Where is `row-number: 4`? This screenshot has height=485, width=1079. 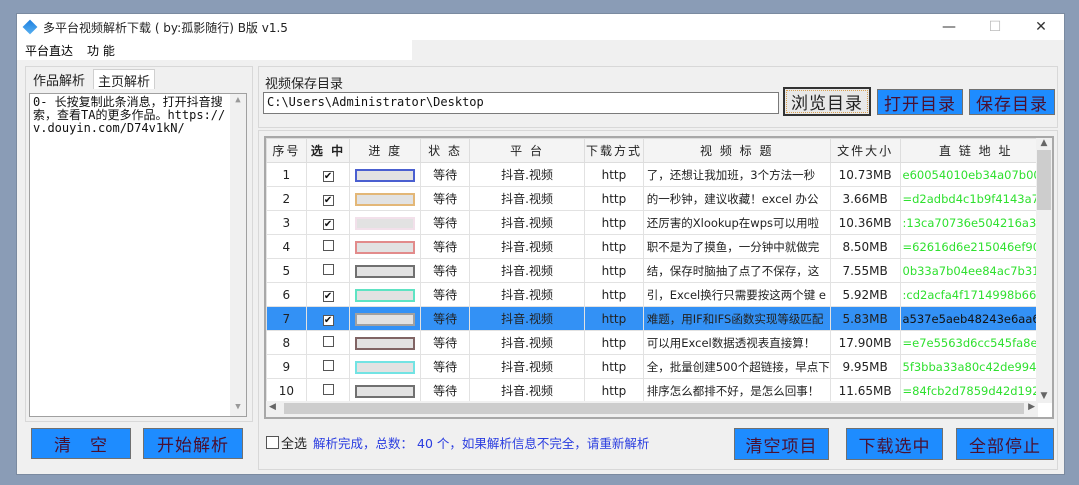
row-number: 4 is located at coordinates (286, 246).